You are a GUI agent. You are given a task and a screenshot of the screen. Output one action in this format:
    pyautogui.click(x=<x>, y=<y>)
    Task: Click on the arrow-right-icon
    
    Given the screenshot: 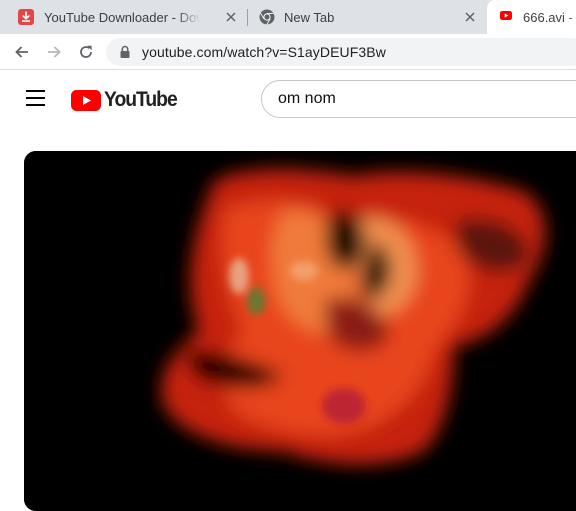 What is the action you would take?
    pyautogui.click(x=54, y=52)
    